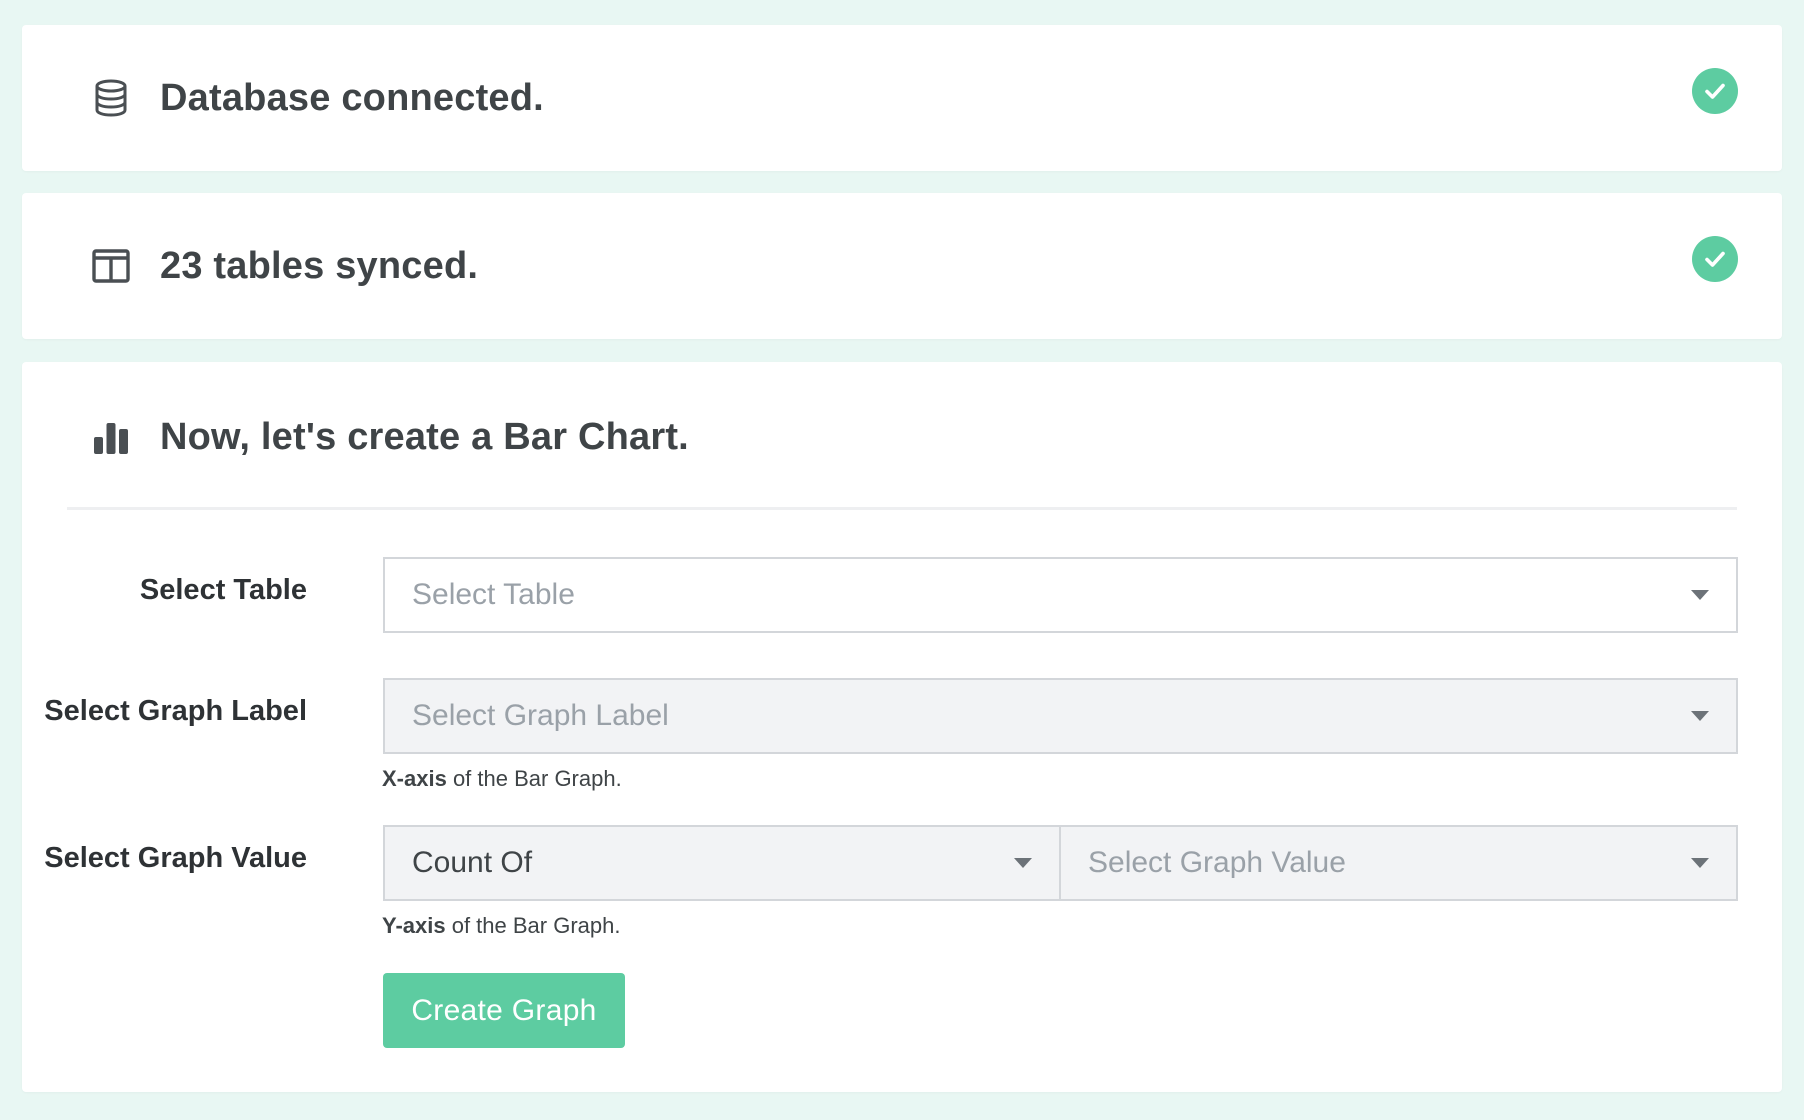 The image size is (1804, 1120). I want to click on chart-builder-title: Now, let's create a Bar Chart., so click(424, 436).